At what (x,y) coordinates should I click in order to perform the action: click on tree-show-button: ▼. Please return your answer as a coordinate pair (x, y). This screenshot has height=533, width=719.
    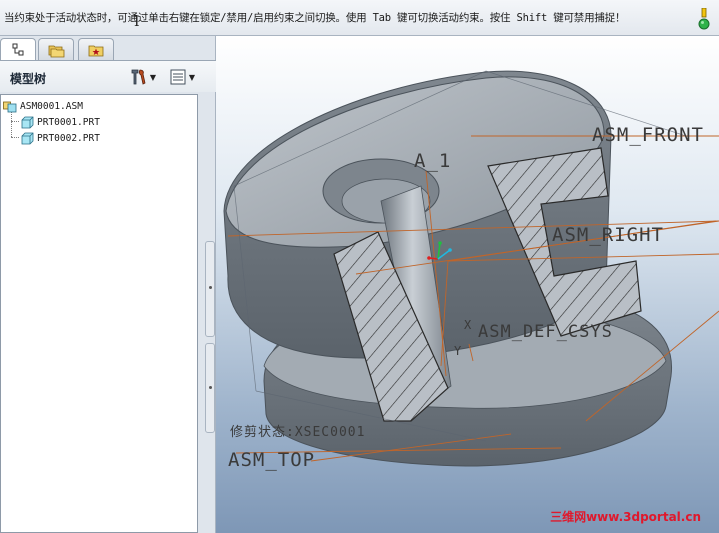
    Looking at the image, I should click on (182, 77).